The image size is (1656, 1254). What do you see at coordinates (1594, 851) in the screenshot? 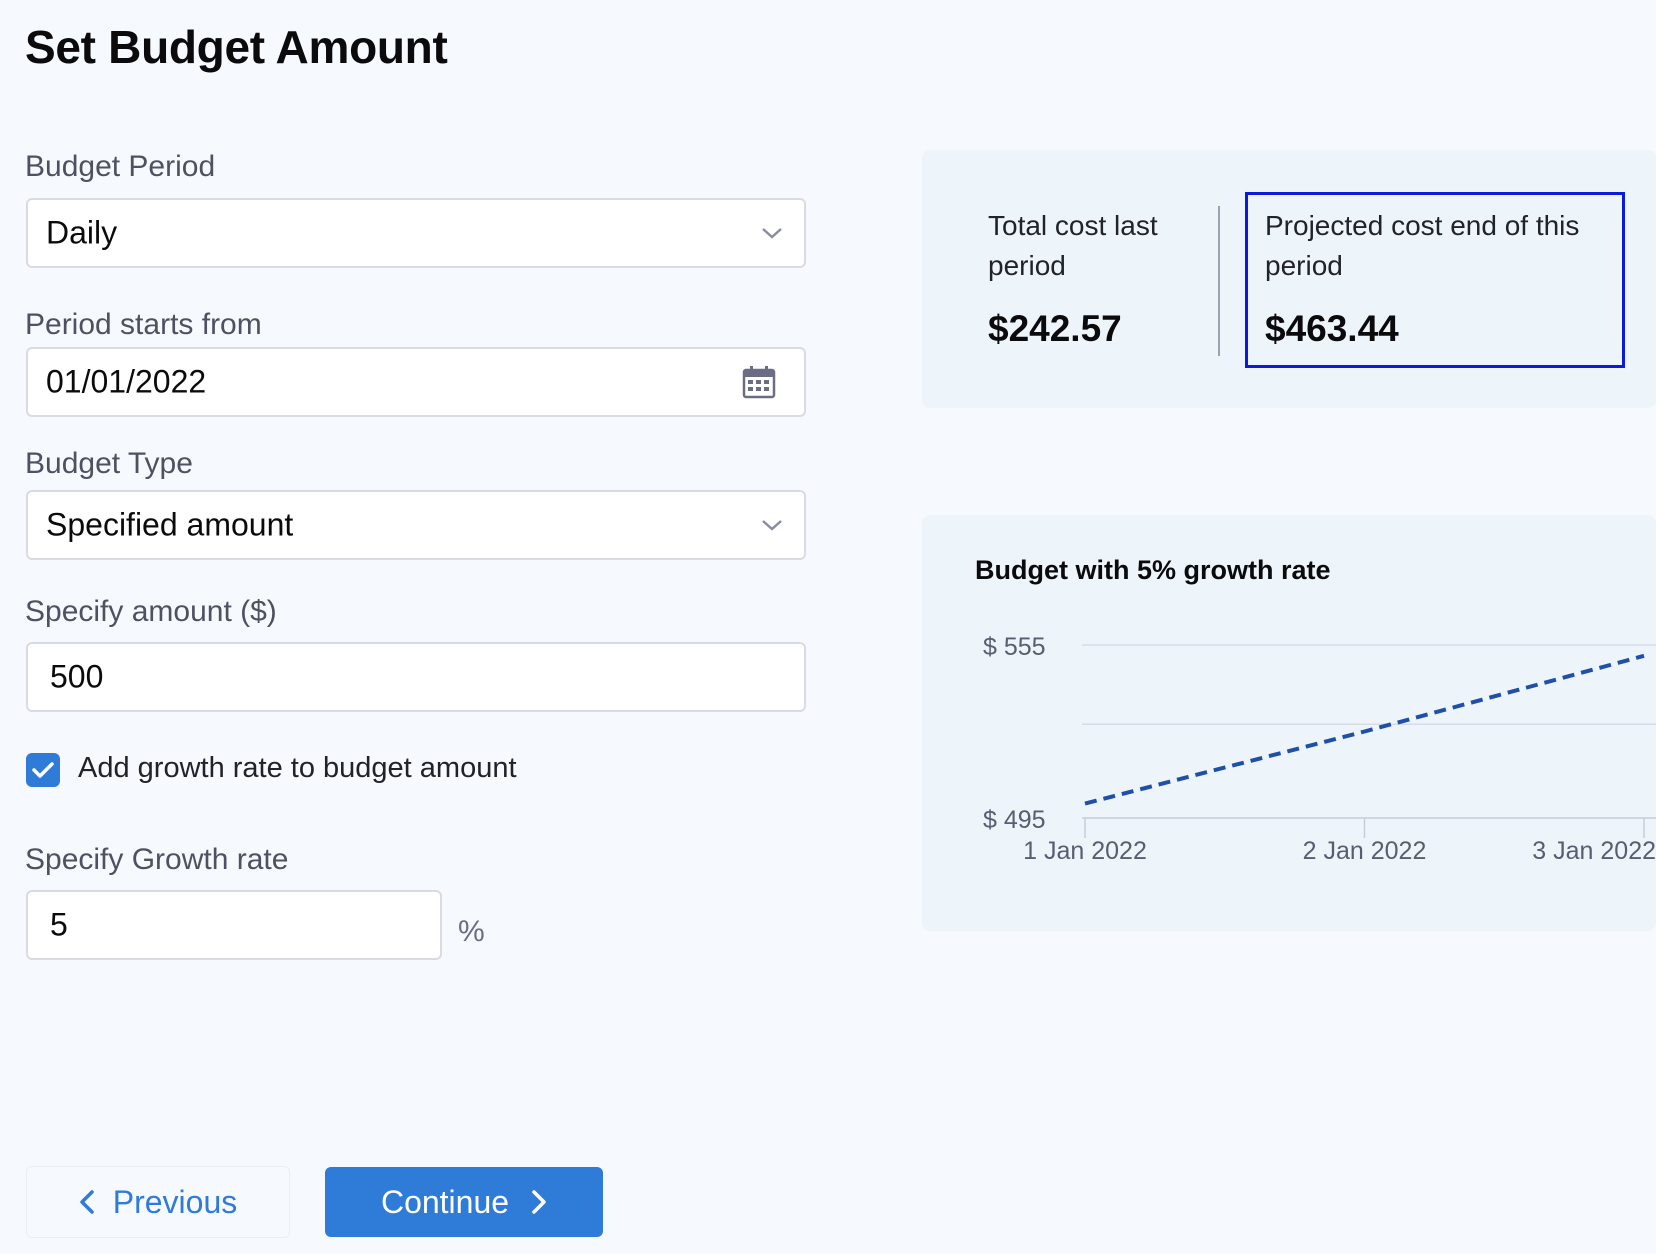
I see `chart-x-tick-label: 3 Jan 2022` at bounding box center [1594, 851].